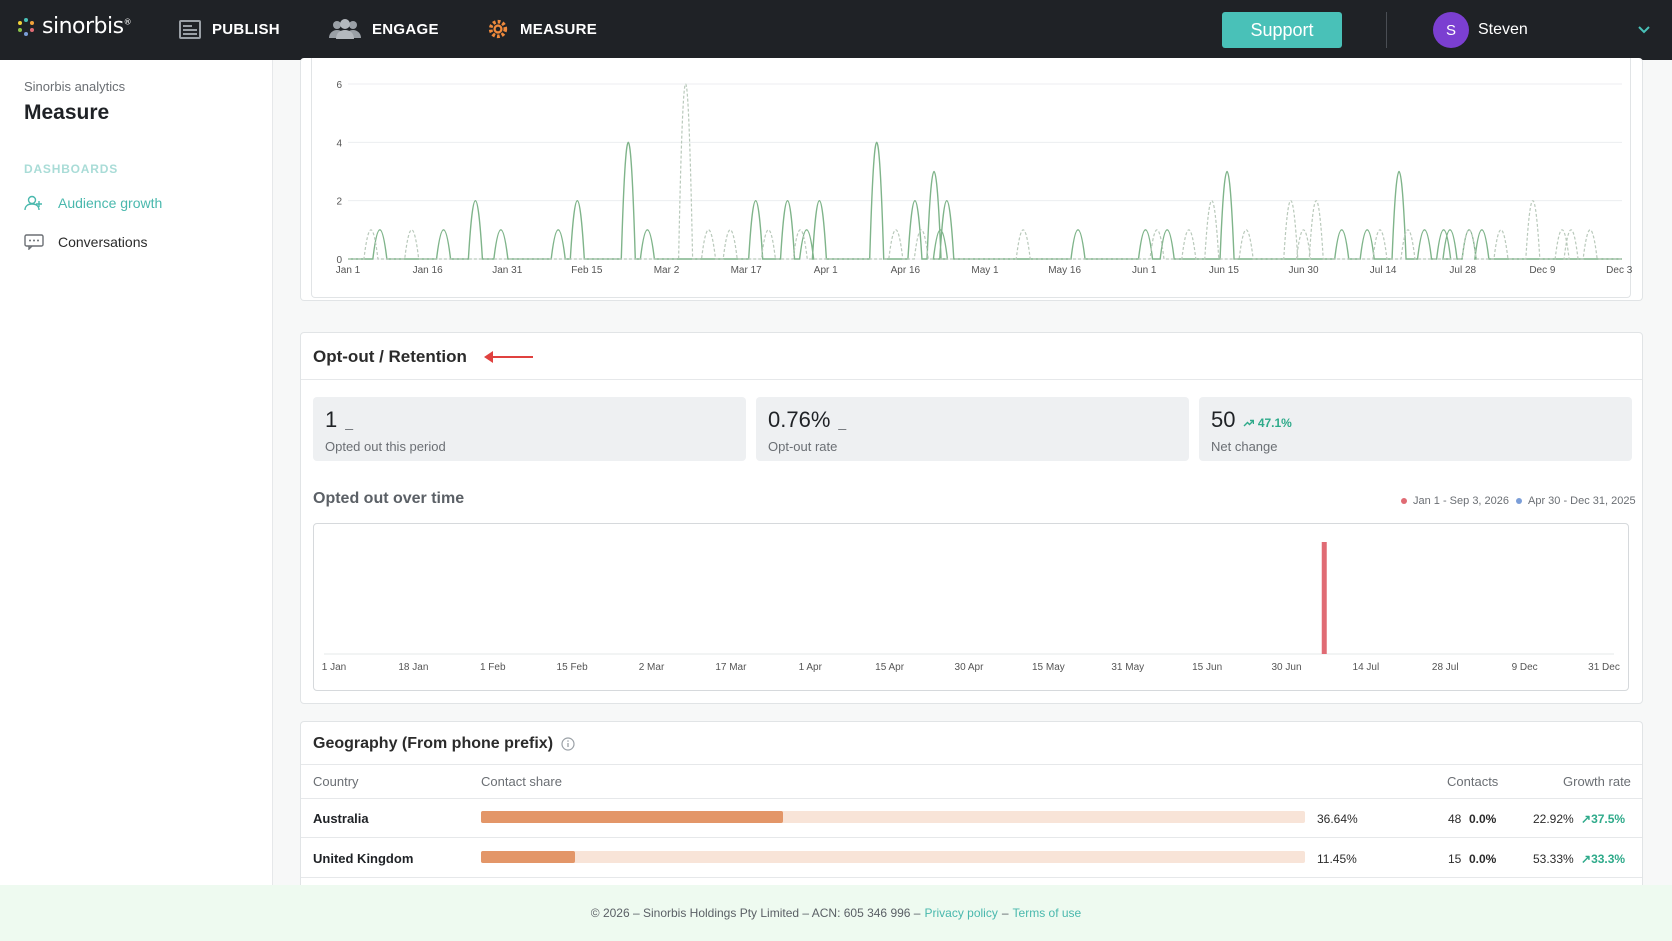 The height and width of the screenshot is (941, 1672). What do you see at coordinates (26, 26) in the screenshot?
I see `sinorbis-logo-icon` at bounding box center [26, 26].